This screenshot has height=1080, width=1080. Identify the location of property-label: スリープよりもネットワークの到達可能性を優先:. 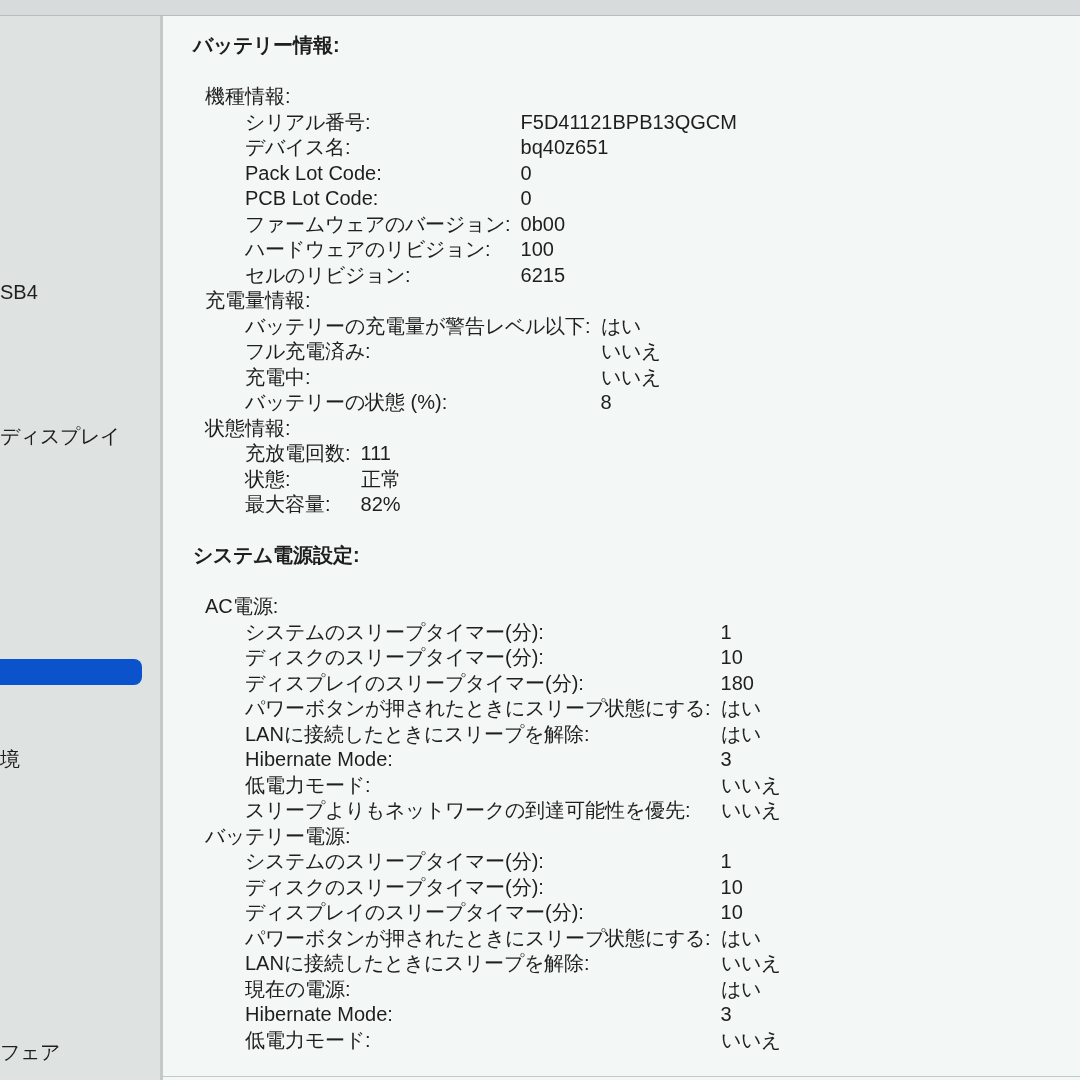
(468, 810).